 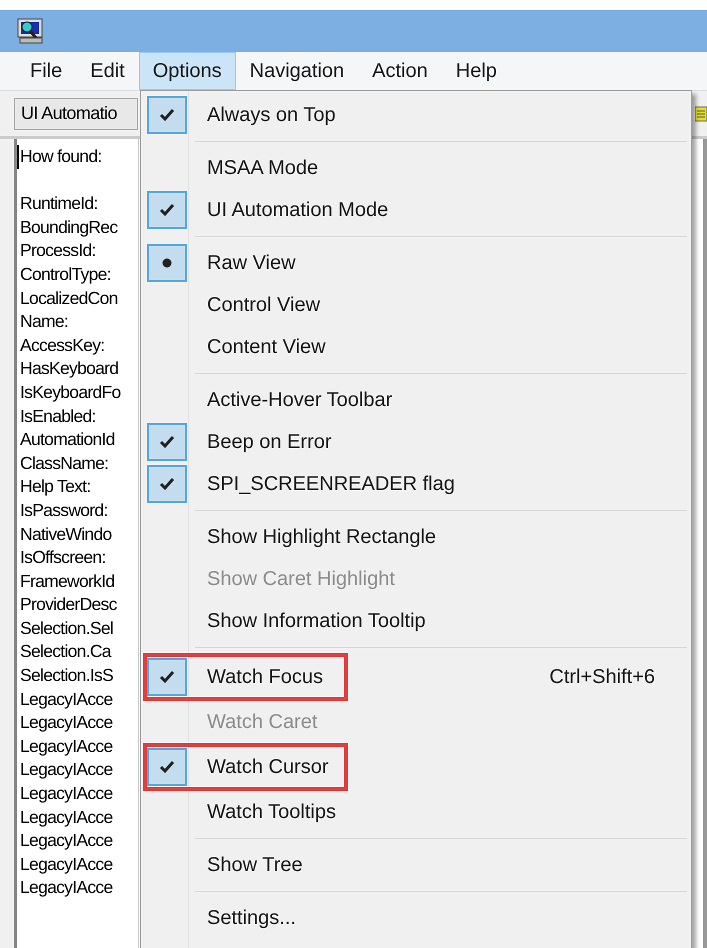 I want to click on menu-option: Show Highlight Rectangle, so click(x=416, y=537).